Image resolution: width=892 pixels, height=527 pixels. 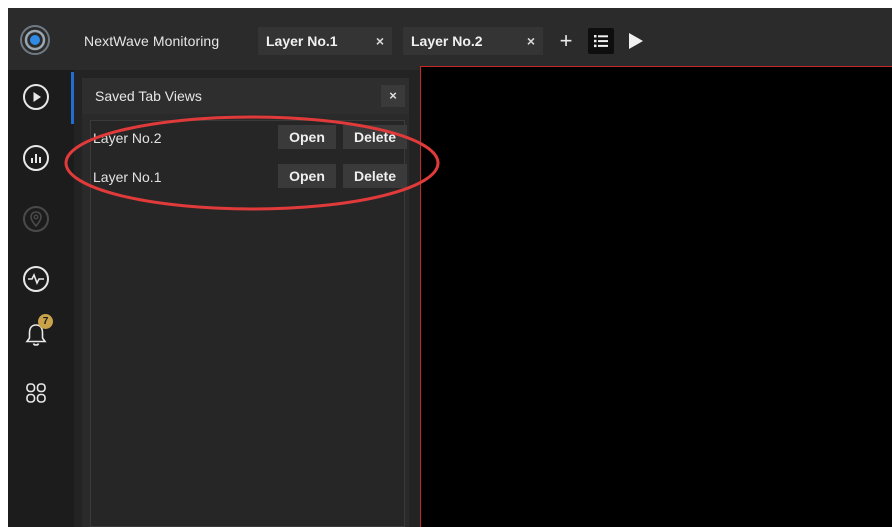 What do you see at coordinates (45, 321) in the screenshot?
I see `notification-badge: 7` at bounding box center [45, 321].